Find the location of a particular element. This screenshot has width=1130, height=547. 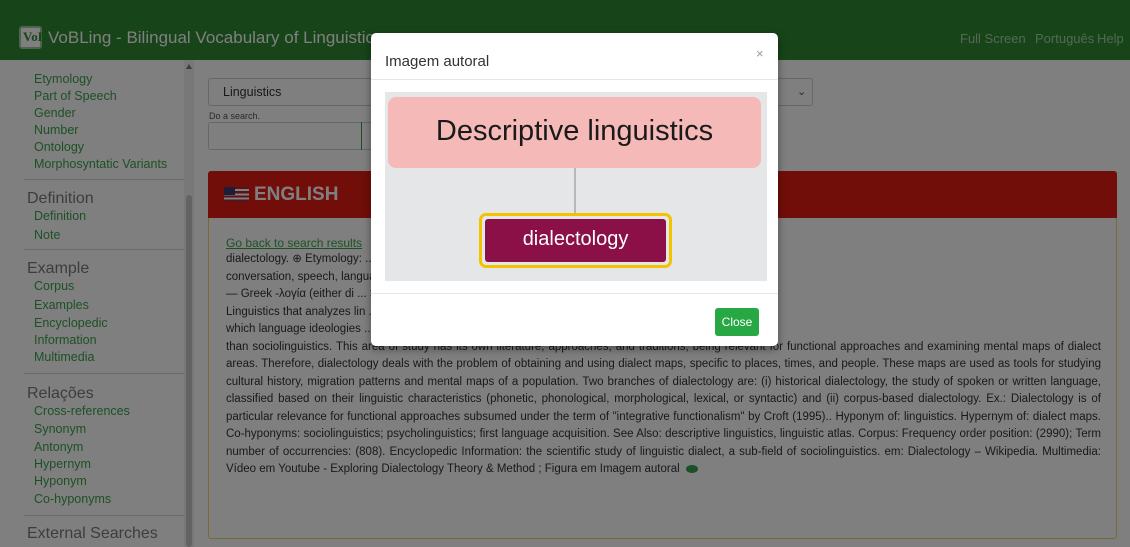

close-button: Close is located at coordinates (737, 322).